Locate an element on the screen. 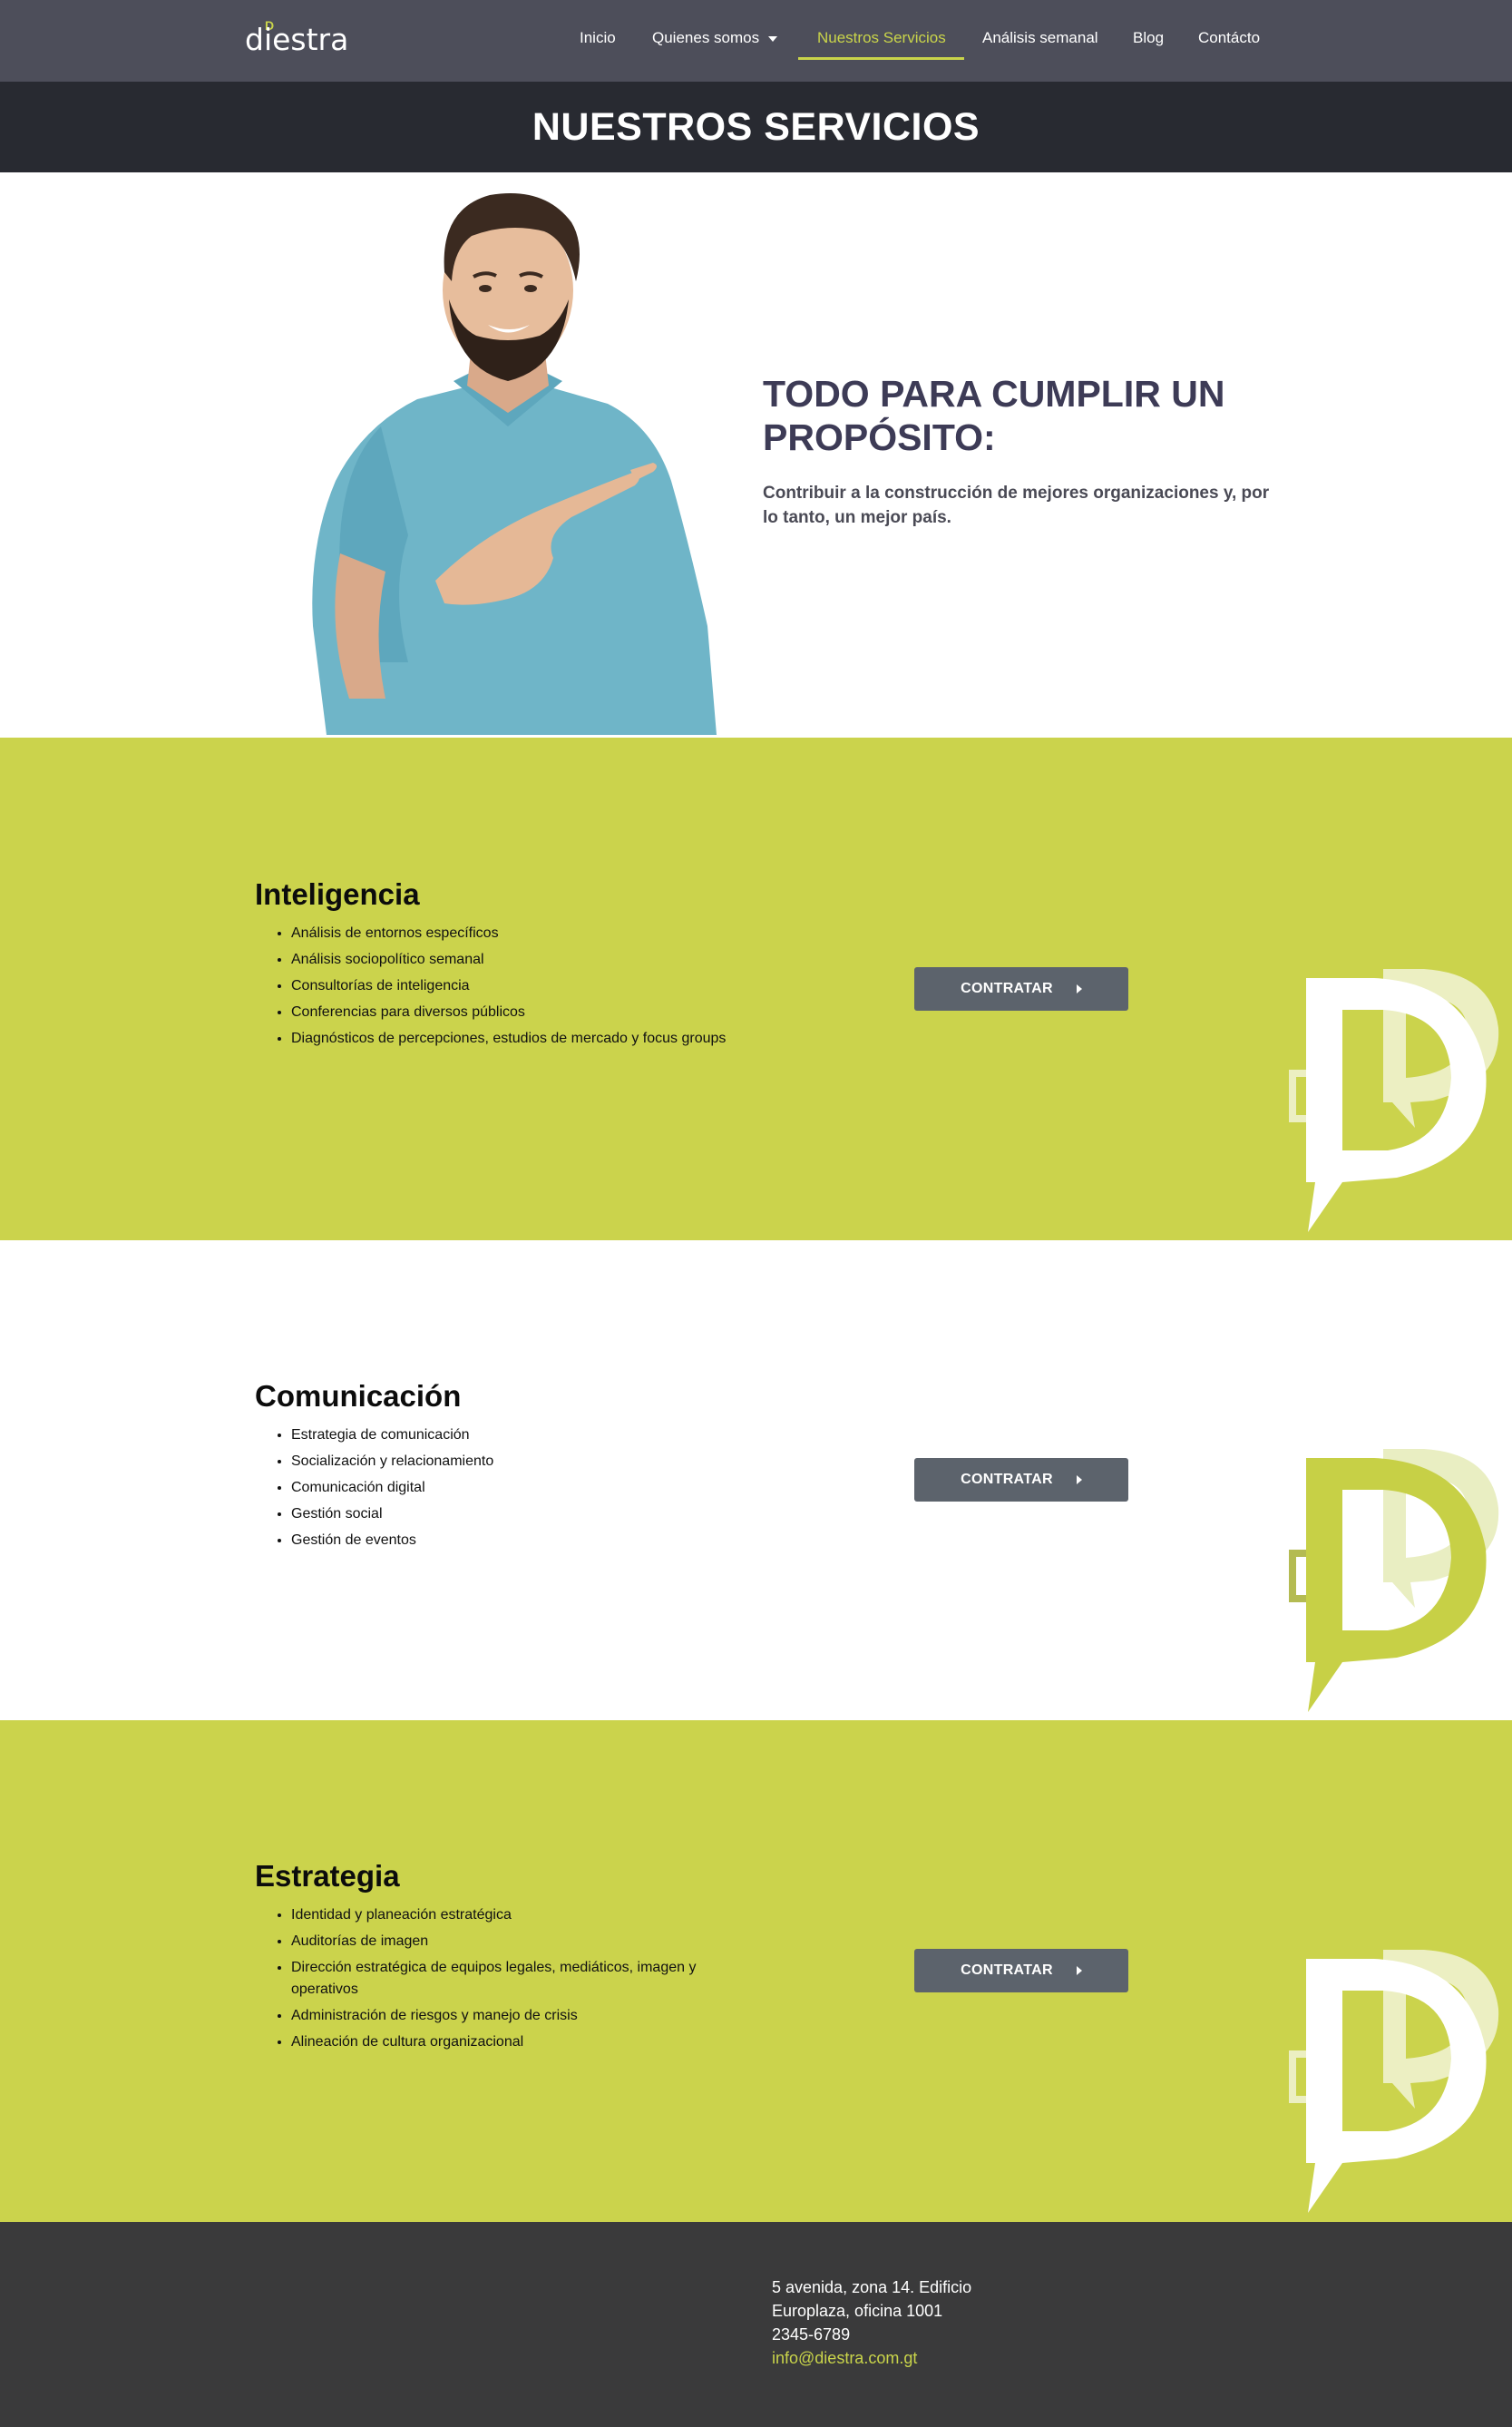 This screenshot has width=1512, height=2427. nav-item-quienes-somos: Quienes somos is located at coordinates (715, 38).